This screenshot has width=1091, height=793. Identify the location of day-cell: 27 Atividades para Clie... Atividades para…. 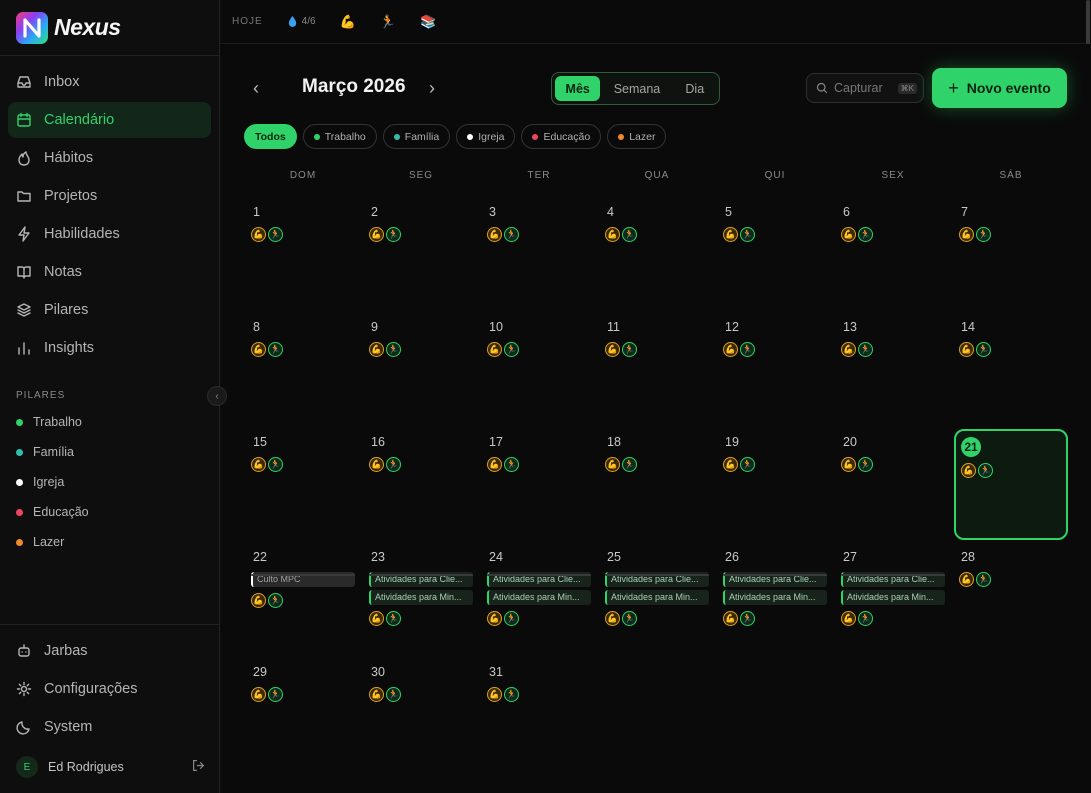
(893, 599).